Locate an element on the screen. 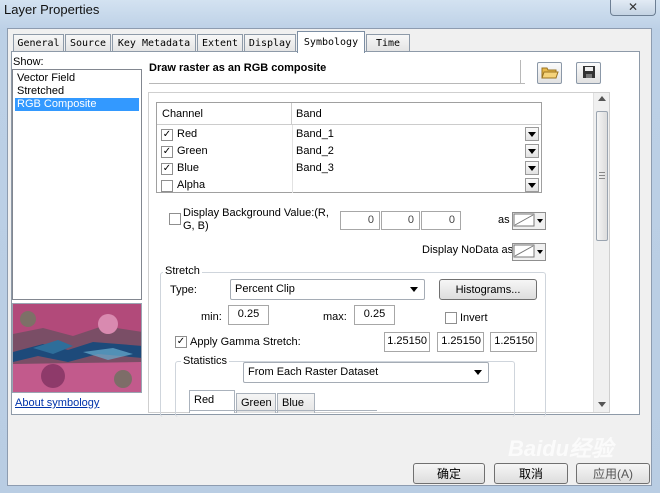 The image size is (660, 493). gamma-green-input: 1.25150 is located at coordinates (460, 342).